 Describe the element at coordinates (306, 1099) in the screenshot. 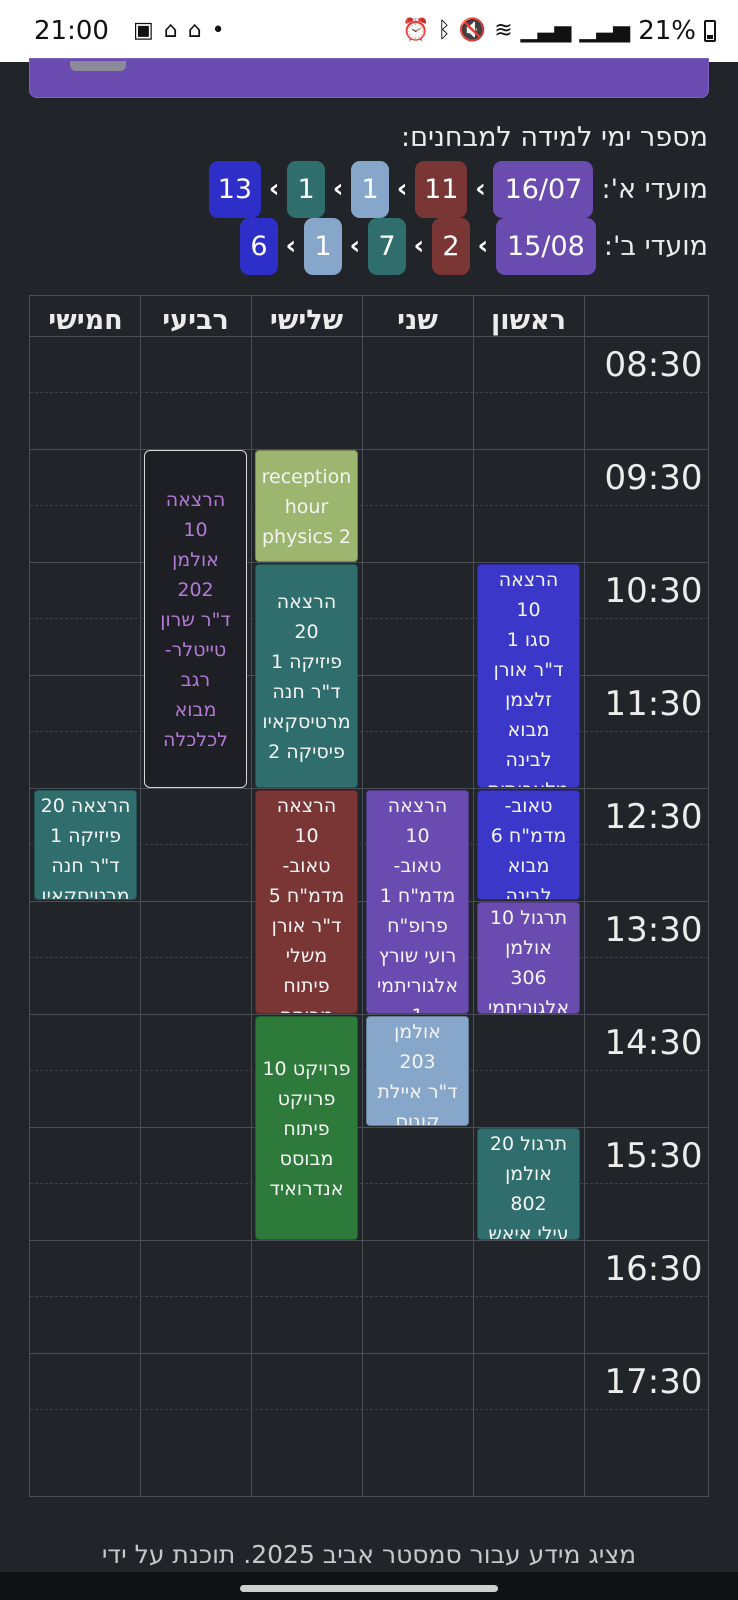

I see `event-text-line: פרויקט` at that location.